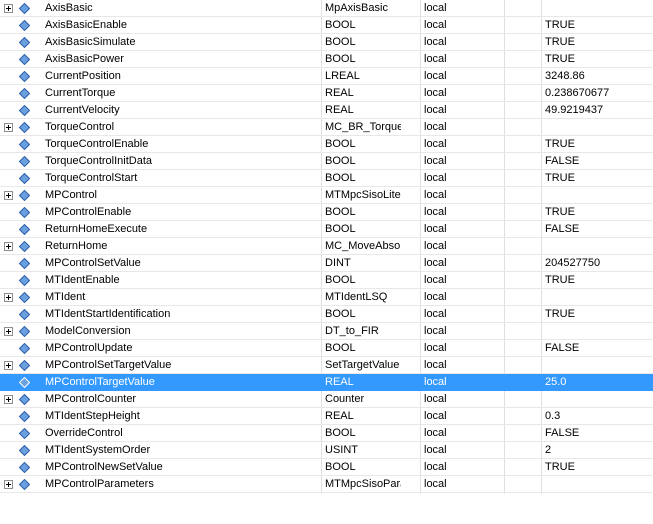 The width and height of the screenshot is (653, 524). Describe the element at coordinates (326, 127) in the screenshot. I see `variable-row: TorqueControl MC_BR_Torque local` at that location.